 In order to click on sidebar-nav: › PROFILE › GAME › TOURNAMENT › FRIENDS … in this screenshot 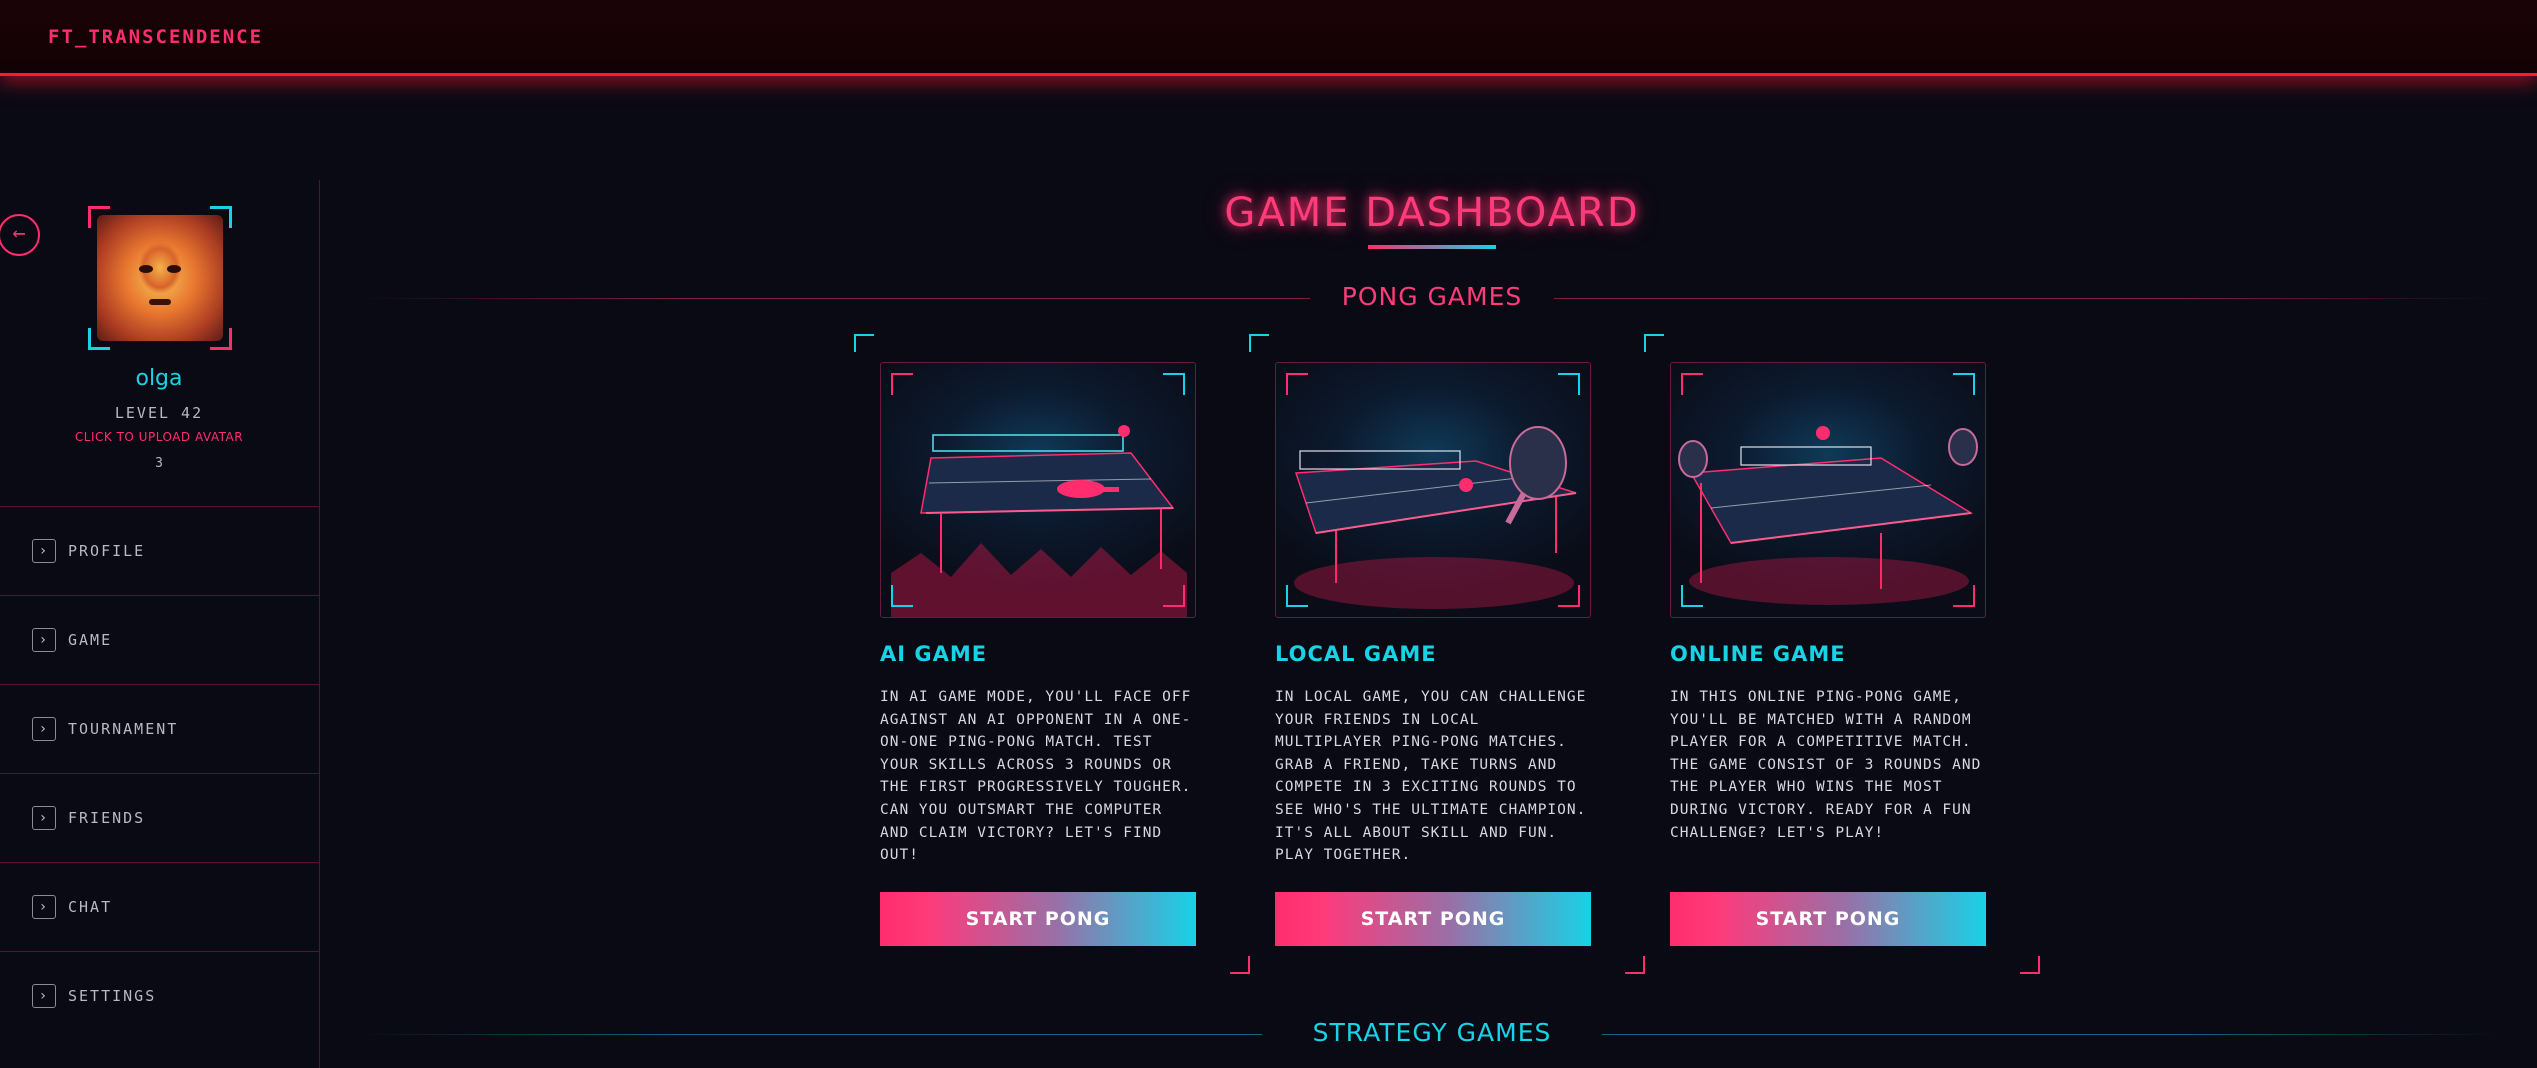, I will do `click(160, 773)`.